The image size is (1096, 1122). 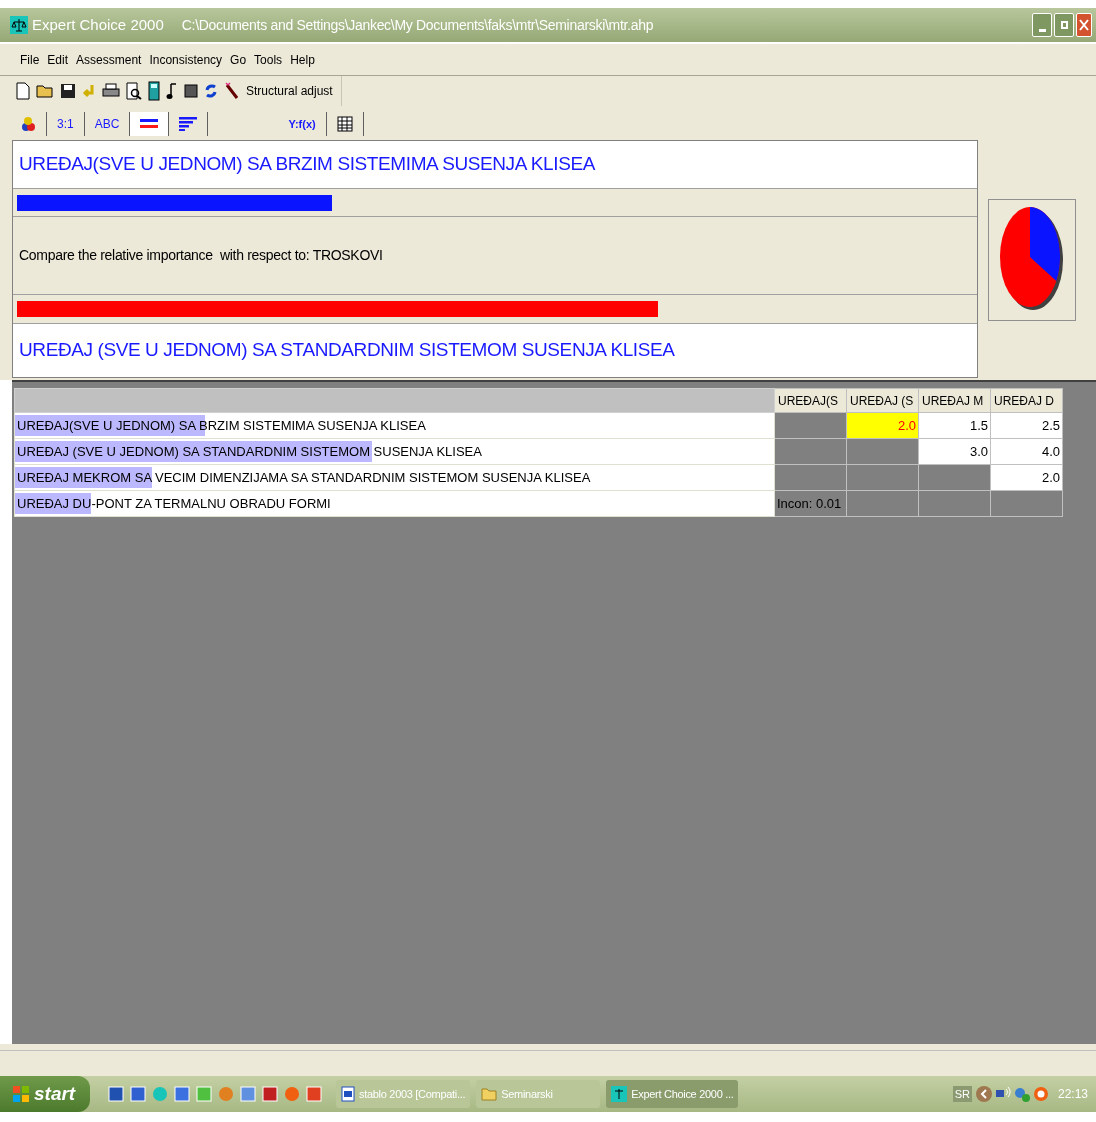 What do you see at coordinates (45, 1094) in the screenshot?
I see `start-button: start` at bounding box center [45, 1094].